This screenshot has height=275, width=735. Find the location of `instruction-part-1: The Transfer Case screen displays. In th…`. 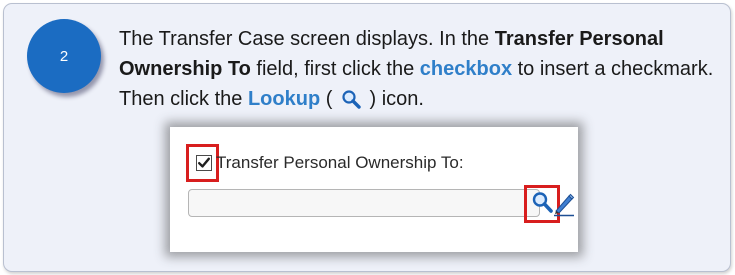

instruction-part-1: The Transfer Case screen displays. In th… is located at coordinates (307, 39).